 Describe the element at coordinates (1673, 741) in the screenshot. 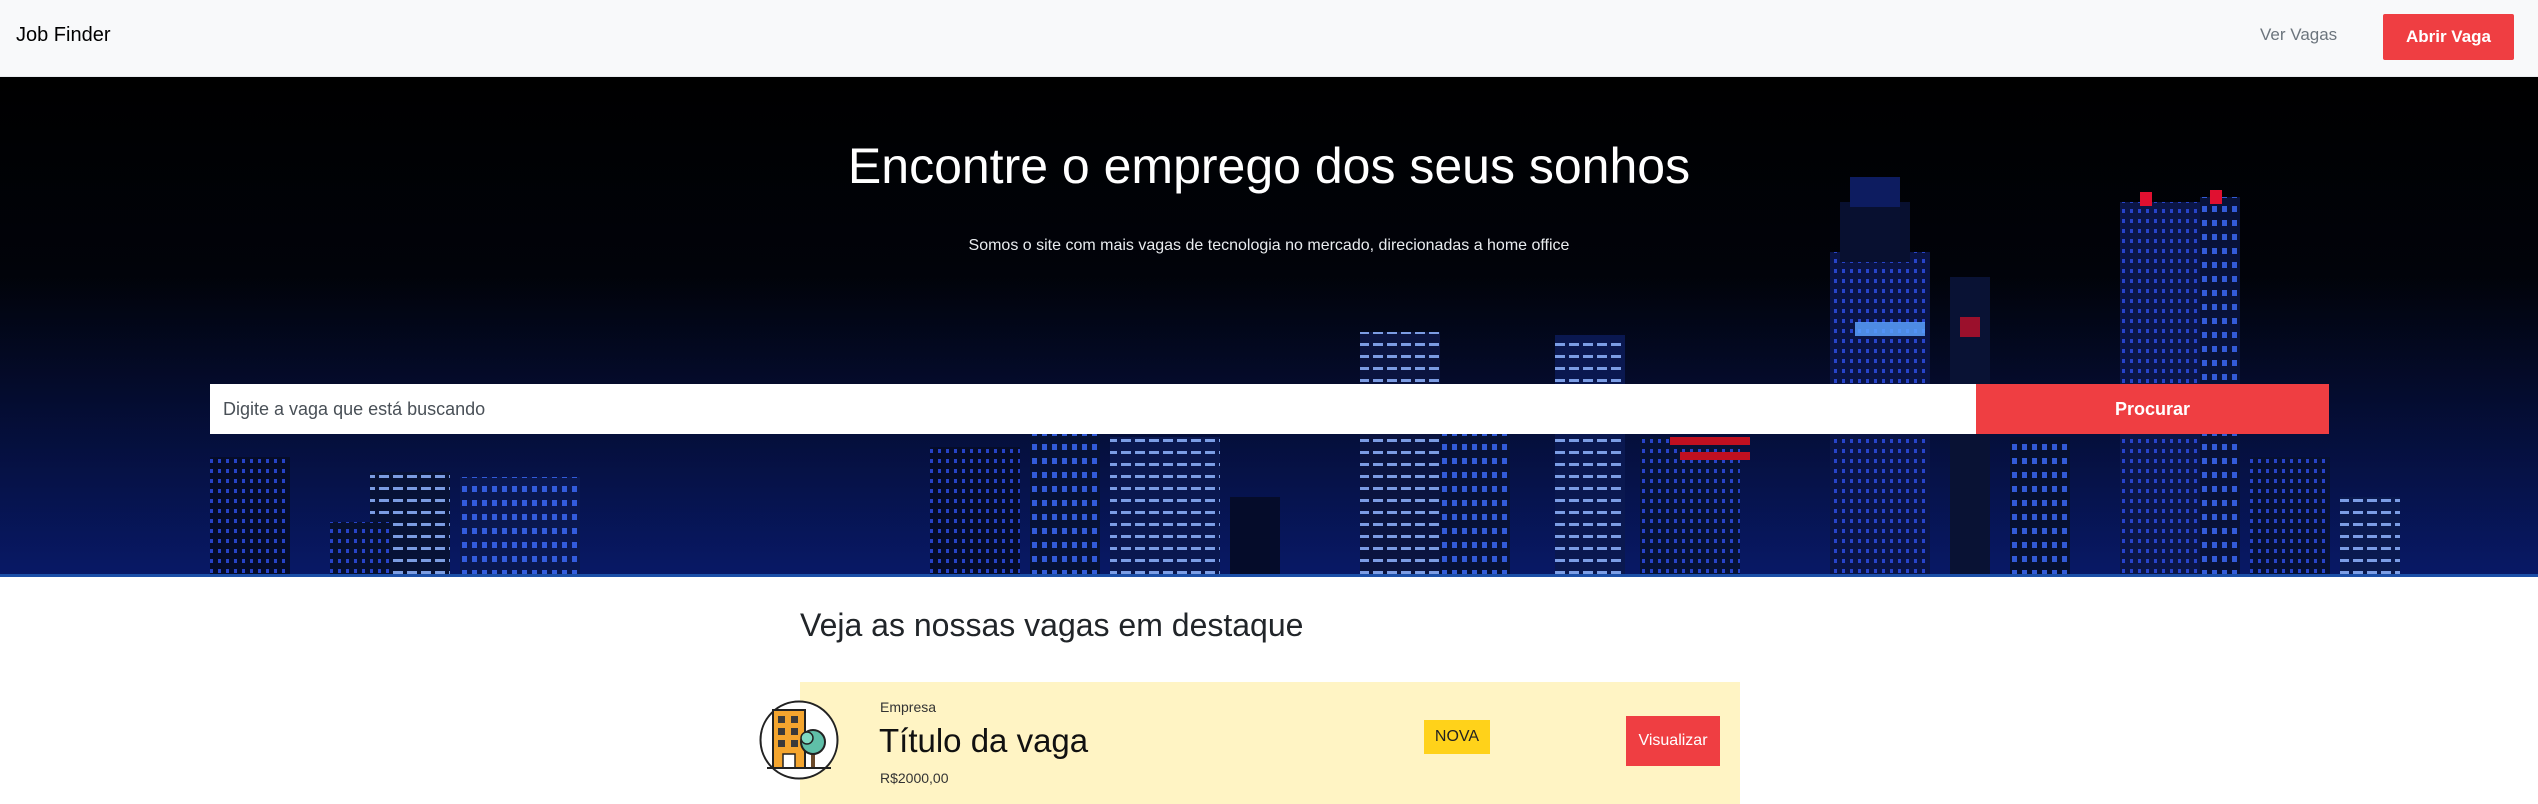

I see `view-job-button: Visualizar` at that location.